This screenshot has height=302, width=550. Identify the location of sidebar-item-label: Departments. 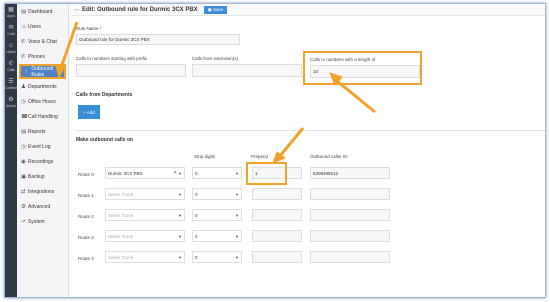
(42, 86).